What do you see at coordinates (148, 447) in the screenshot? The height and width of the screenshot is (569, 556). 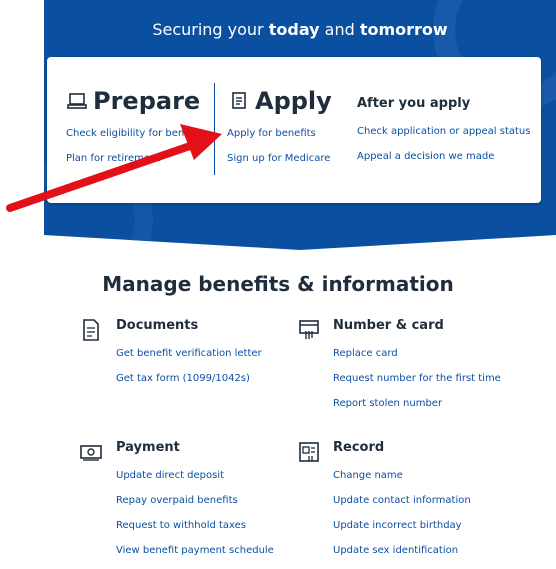 I see `payment-heading: Payment` at bounding box center [148, 447].